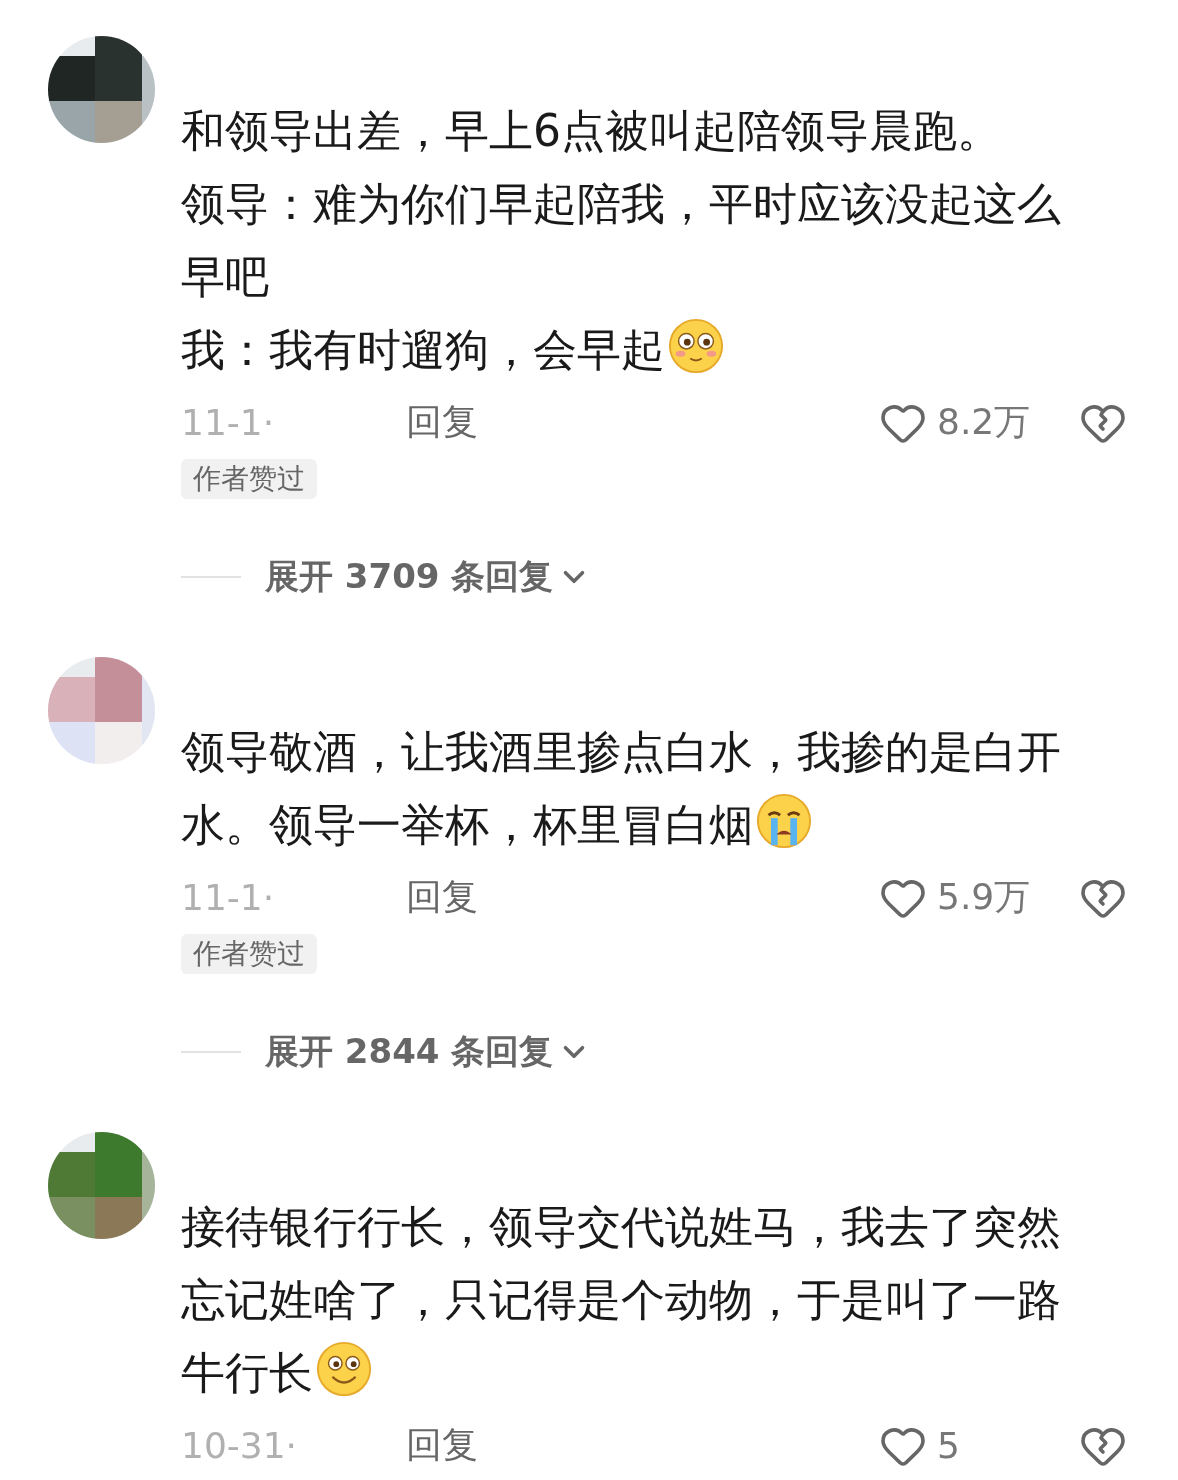  I want to click on comment-text: 我：我有时遛狗，会早起, so click(423, 349).